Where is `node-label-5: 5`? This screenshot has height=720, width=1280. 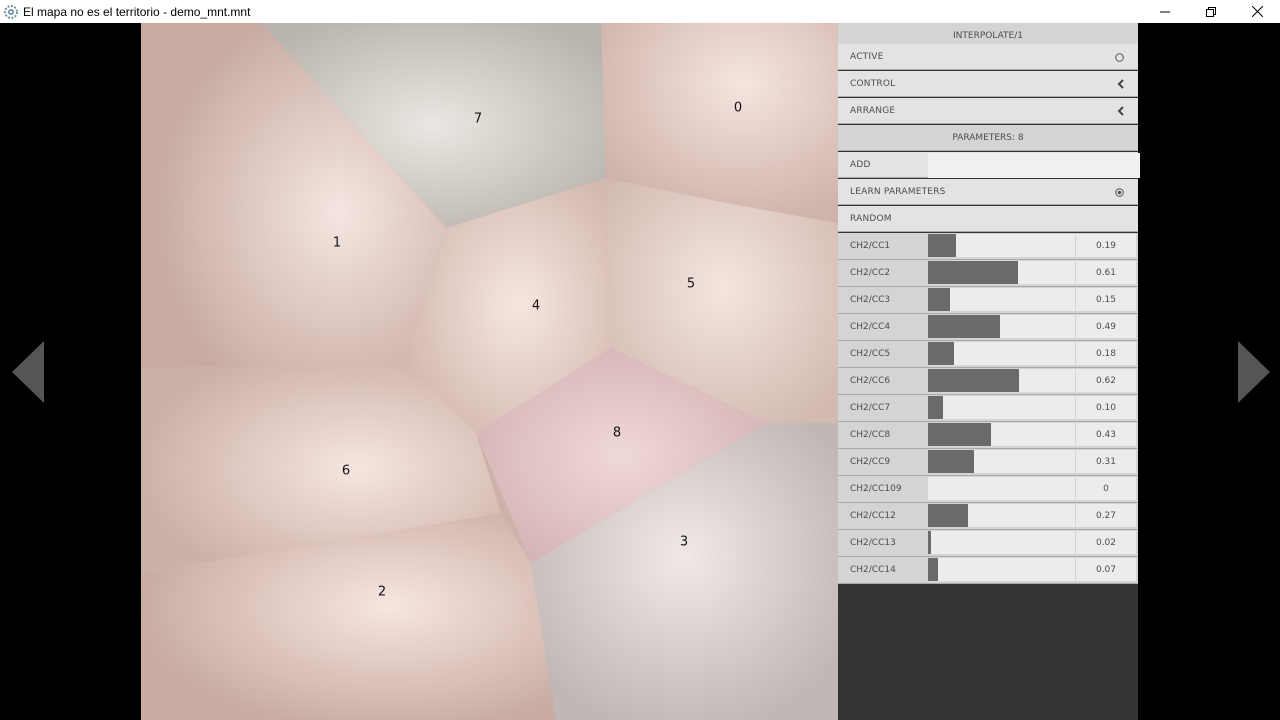 node-label-5: 5 is located at coordinates (691, 284).